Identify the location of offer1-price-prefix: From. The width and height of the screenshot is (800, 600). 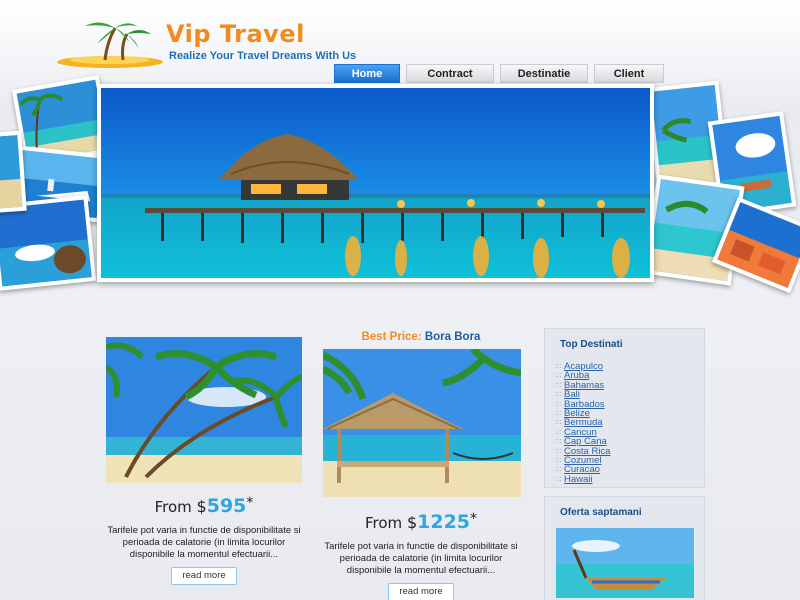
(173, 507).